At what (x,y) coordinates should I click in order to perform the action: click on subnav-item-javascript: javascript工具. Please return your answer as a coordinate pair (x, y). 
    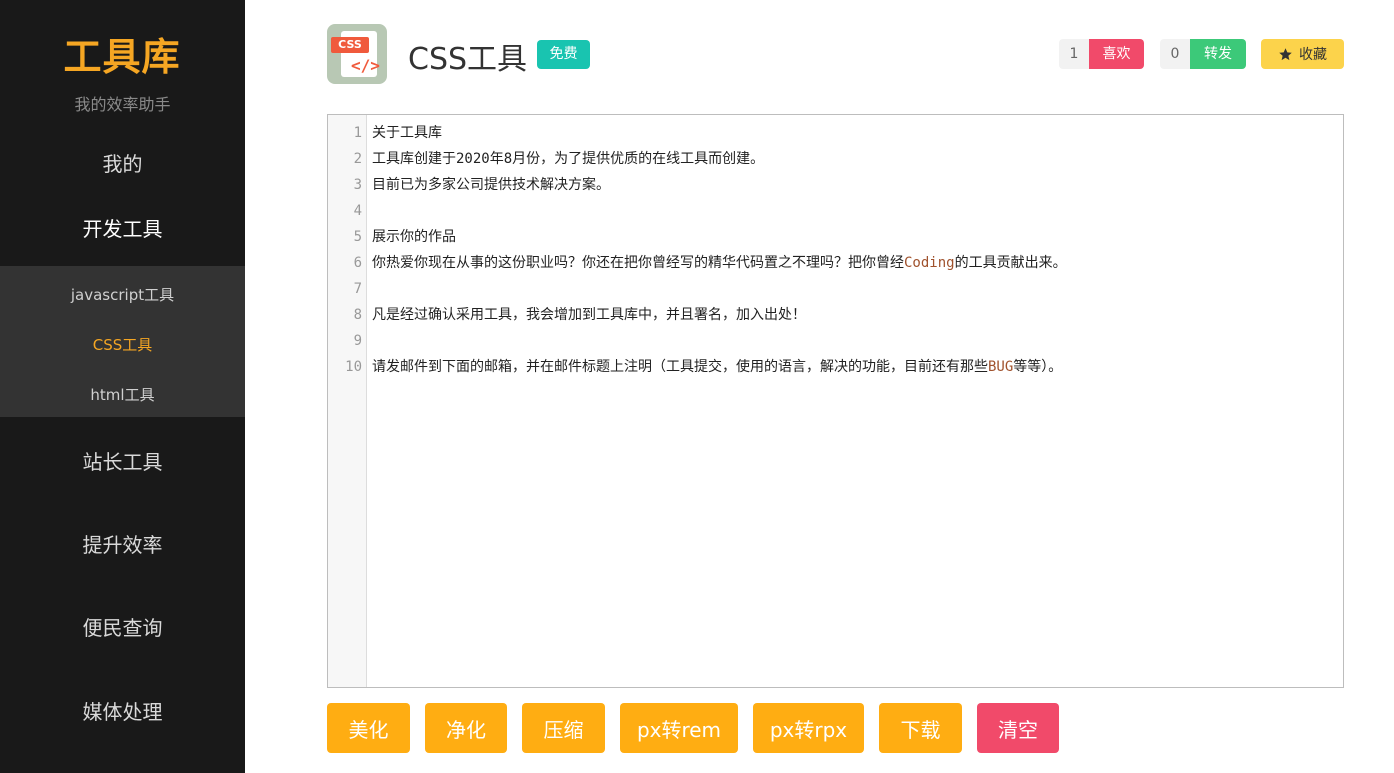
    Looking at the image, I should click on (122, 294).